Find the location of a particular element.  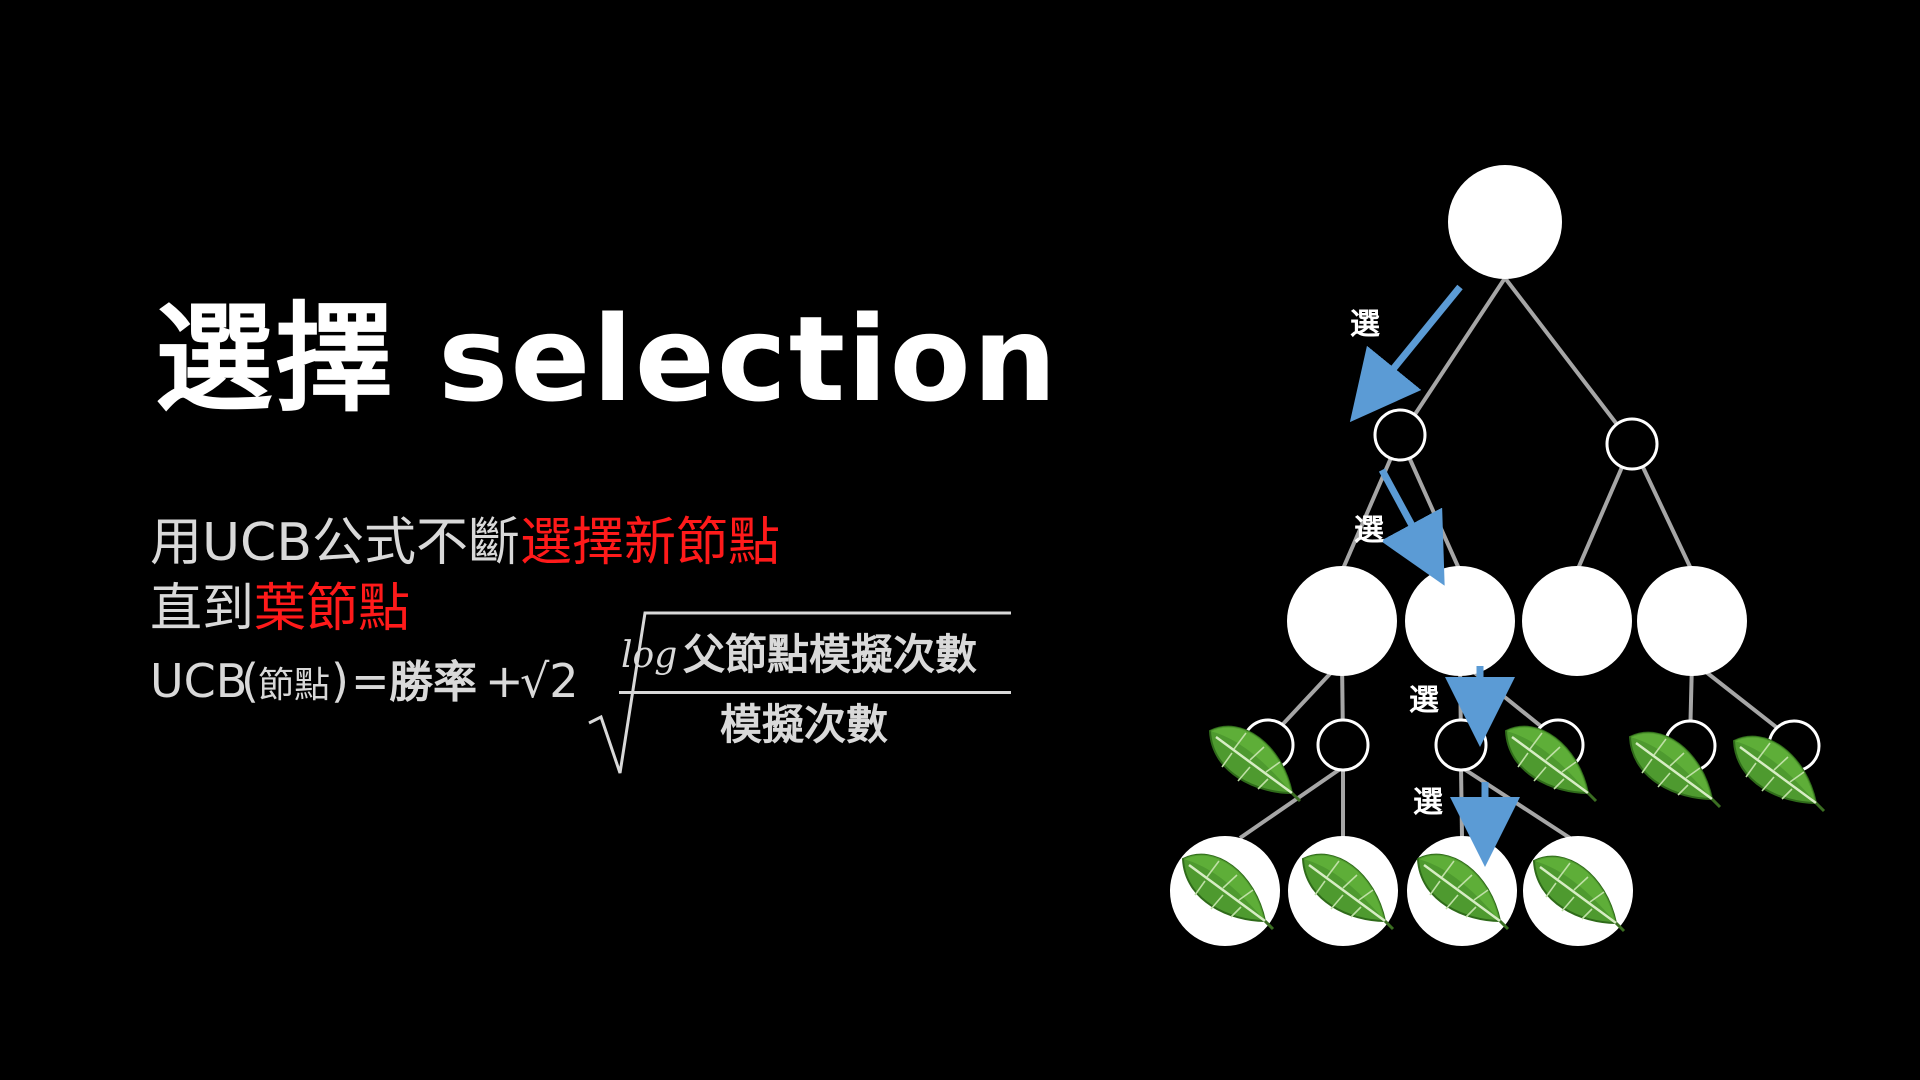

selection-arrow is located at coordinates (1406, 353).